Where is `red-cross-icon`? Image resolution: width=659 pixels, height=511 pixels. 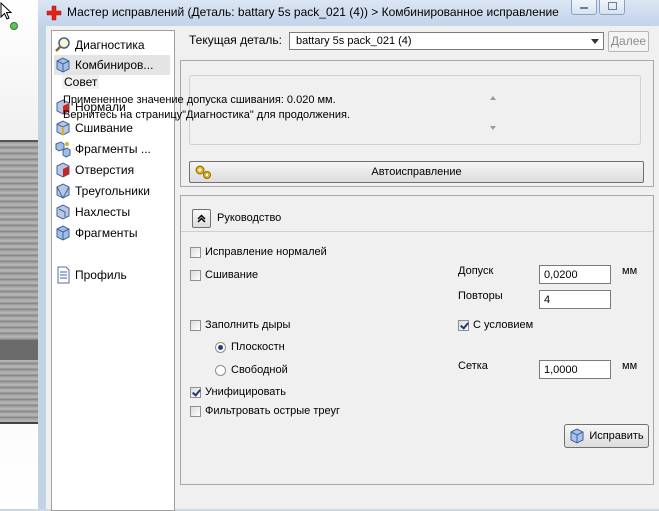
red-cross-icon is located at coordinates (54, 13).